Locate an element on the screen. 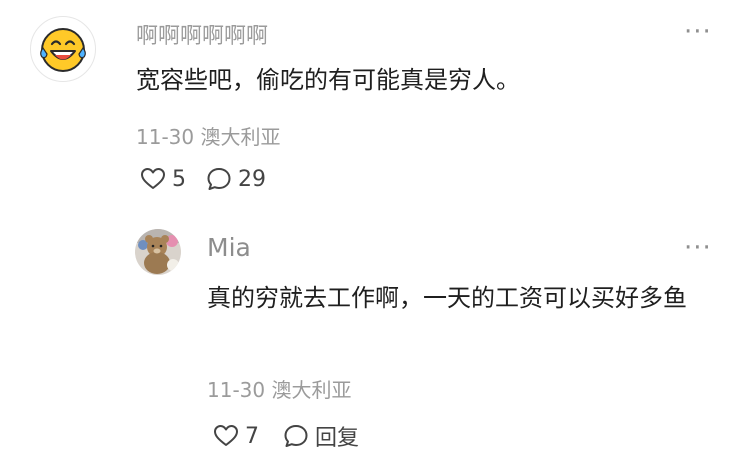 This screenshot has width=745, height=461. comment-meta: 11-30 澳大利亚 is located at coordinates (208, 135).